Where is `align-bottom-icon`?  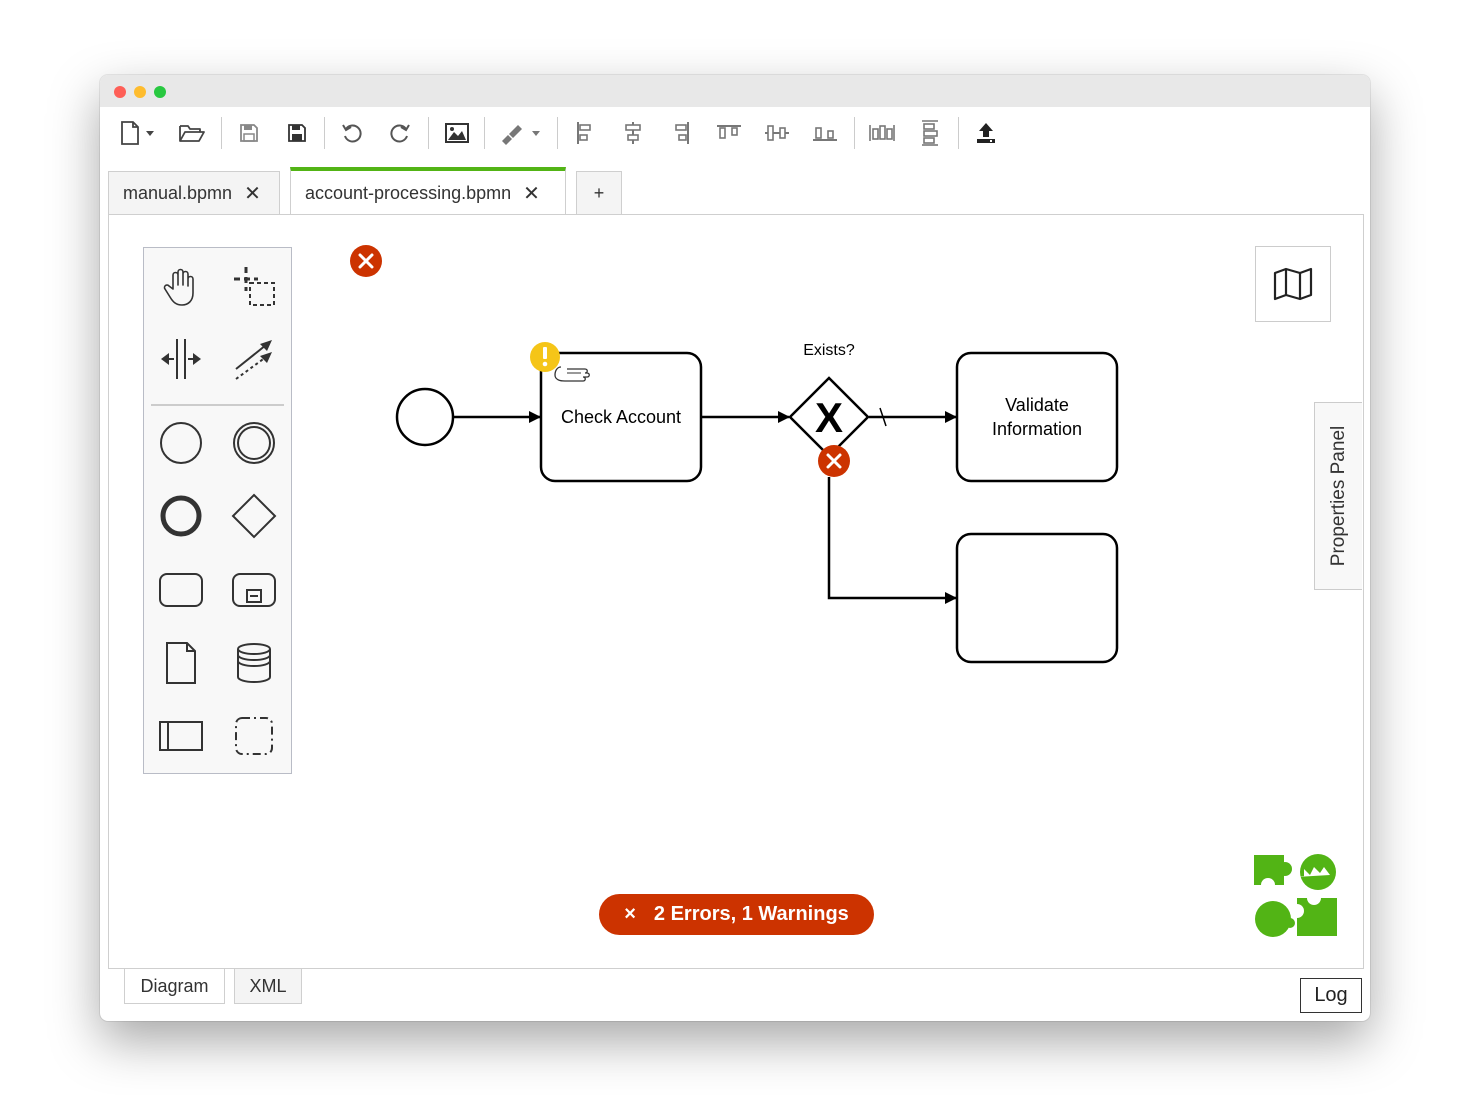 align-bottom-icon is located at coordinates (825, 134).